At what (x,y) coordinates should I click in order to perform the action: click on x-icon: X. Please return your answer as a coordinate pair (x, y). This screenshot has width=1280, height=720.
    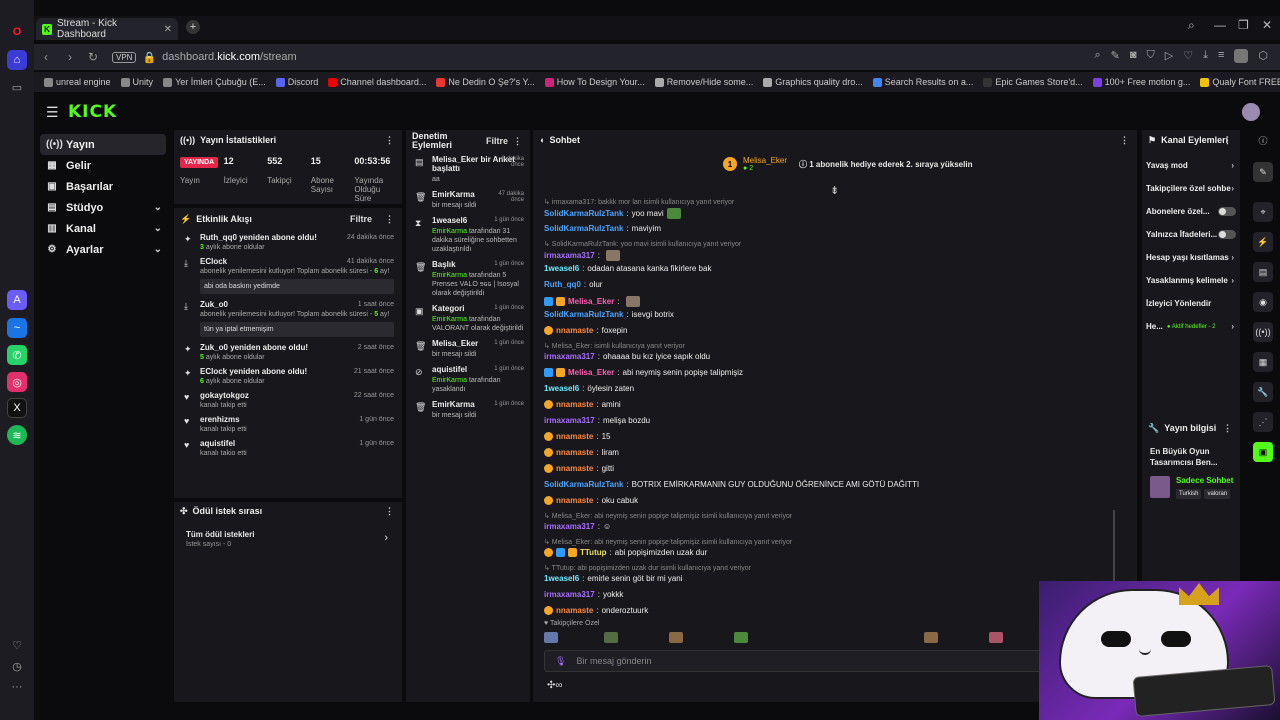
    Looking at the image, I should click on (17, 408).